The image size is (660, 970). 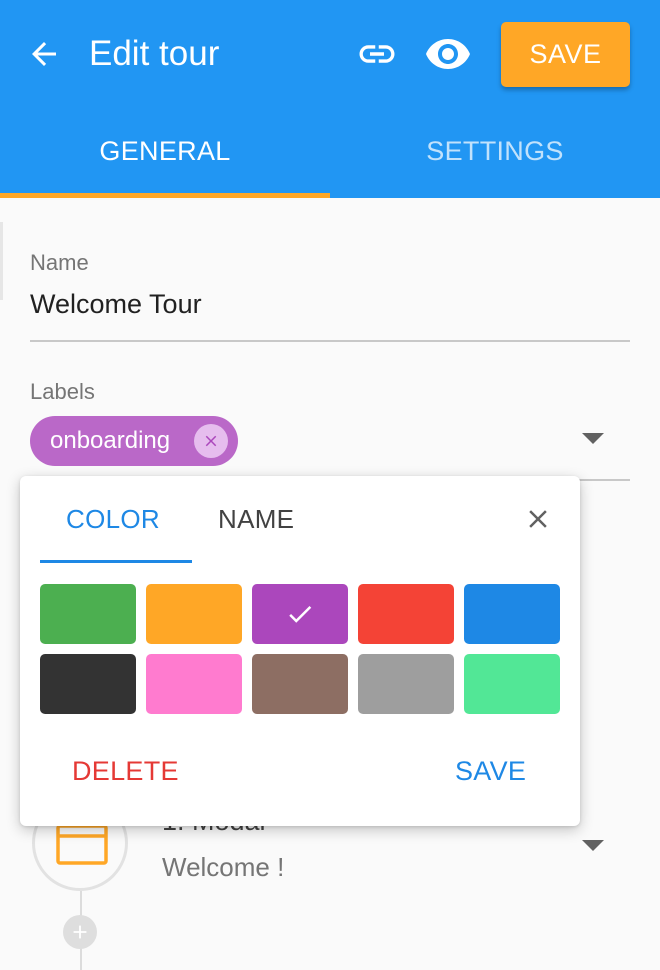 I want to click on label-chip: onboarding, so click(x=134, y=441).